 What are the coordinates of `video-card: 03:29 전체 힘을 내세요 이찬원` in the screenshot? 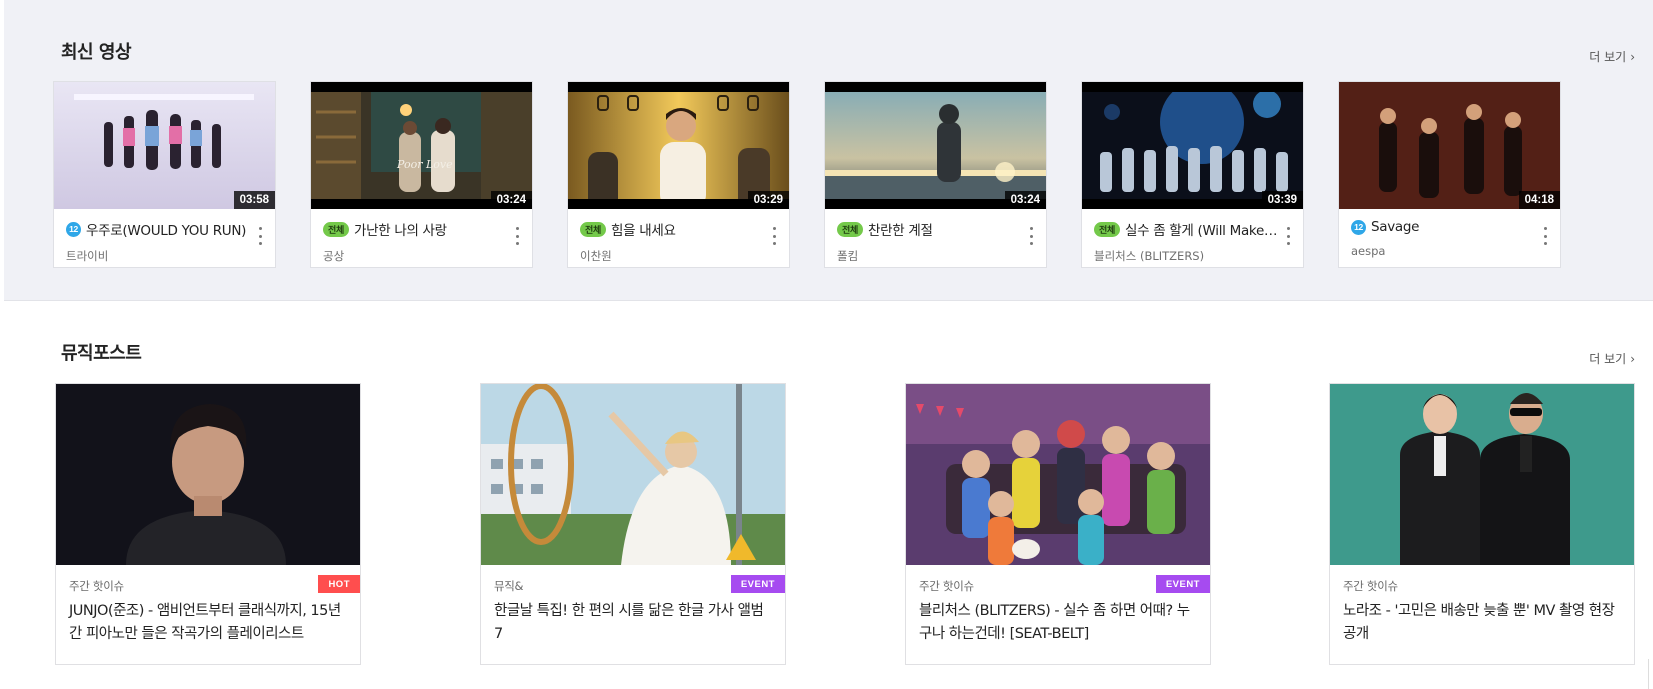 It's located at (678, 174).